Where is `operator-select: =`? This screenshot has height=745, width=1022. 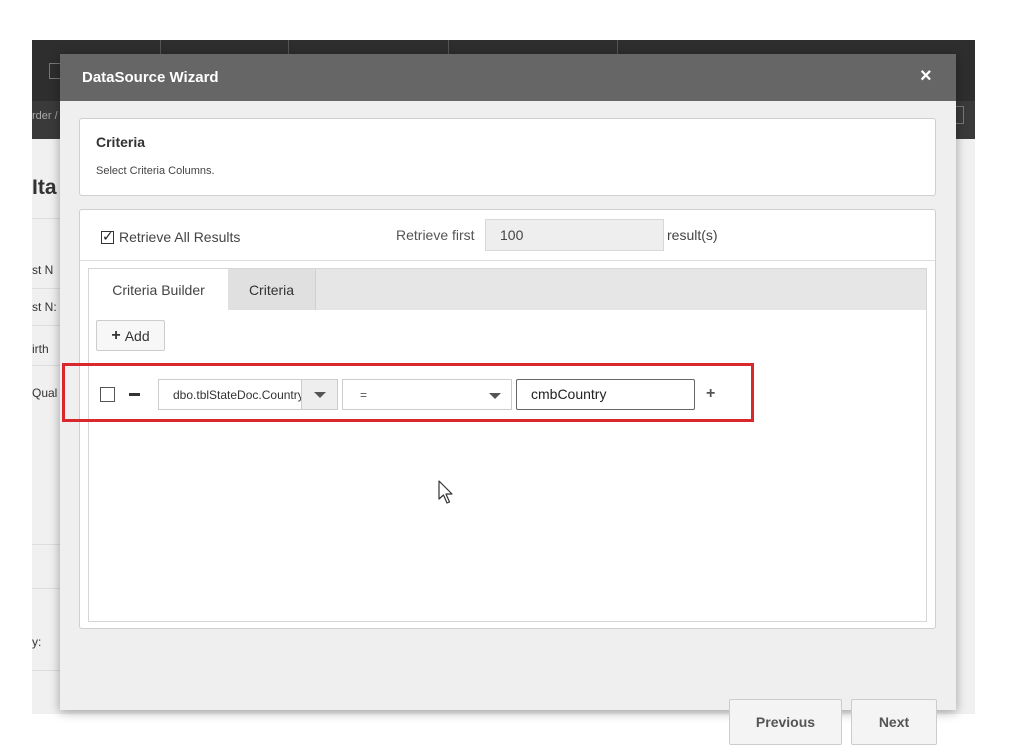 operator-select: = is located at coordinates (427, 394).